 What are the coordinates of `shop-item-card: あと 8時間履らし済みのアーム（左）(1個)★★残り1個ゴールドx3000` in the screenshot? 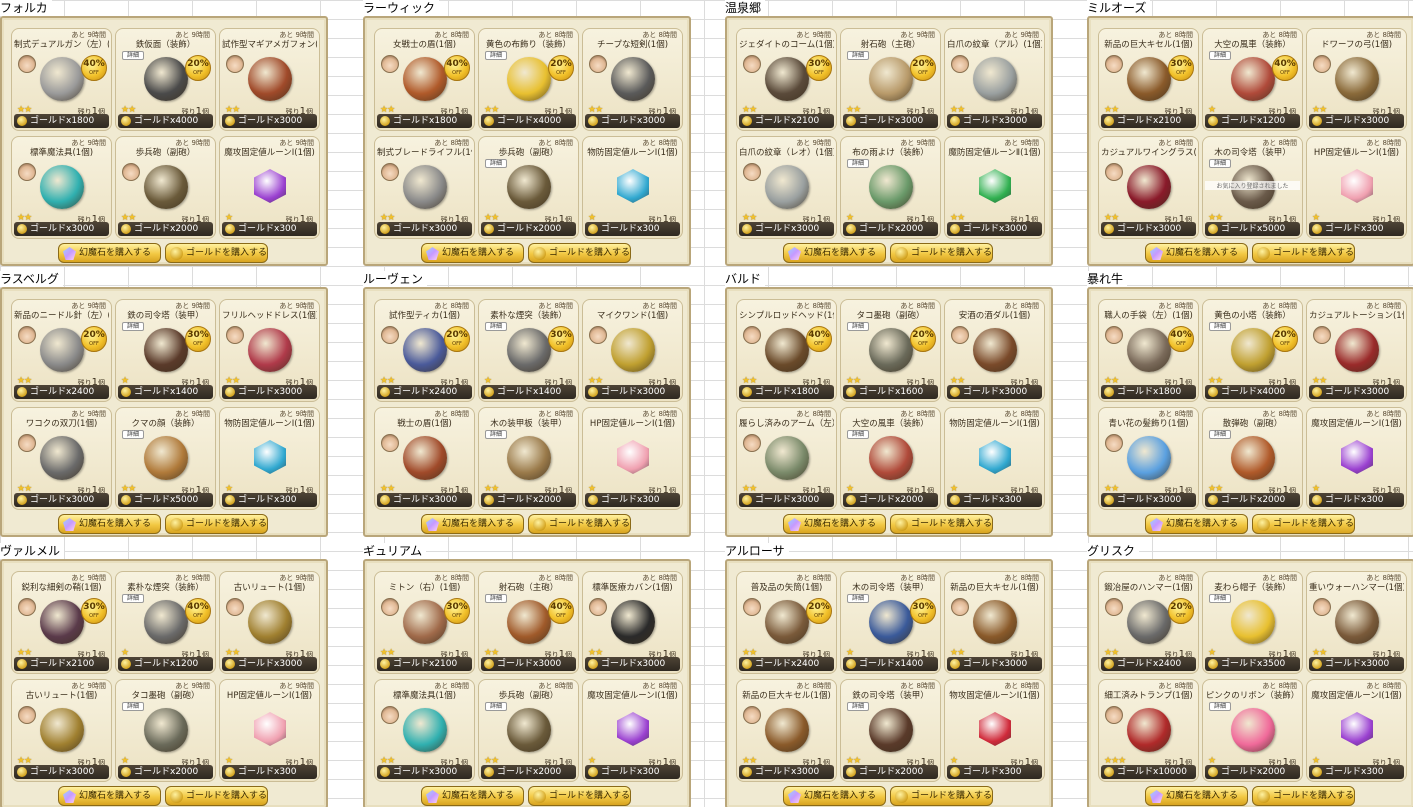 It's located at (786, 458).